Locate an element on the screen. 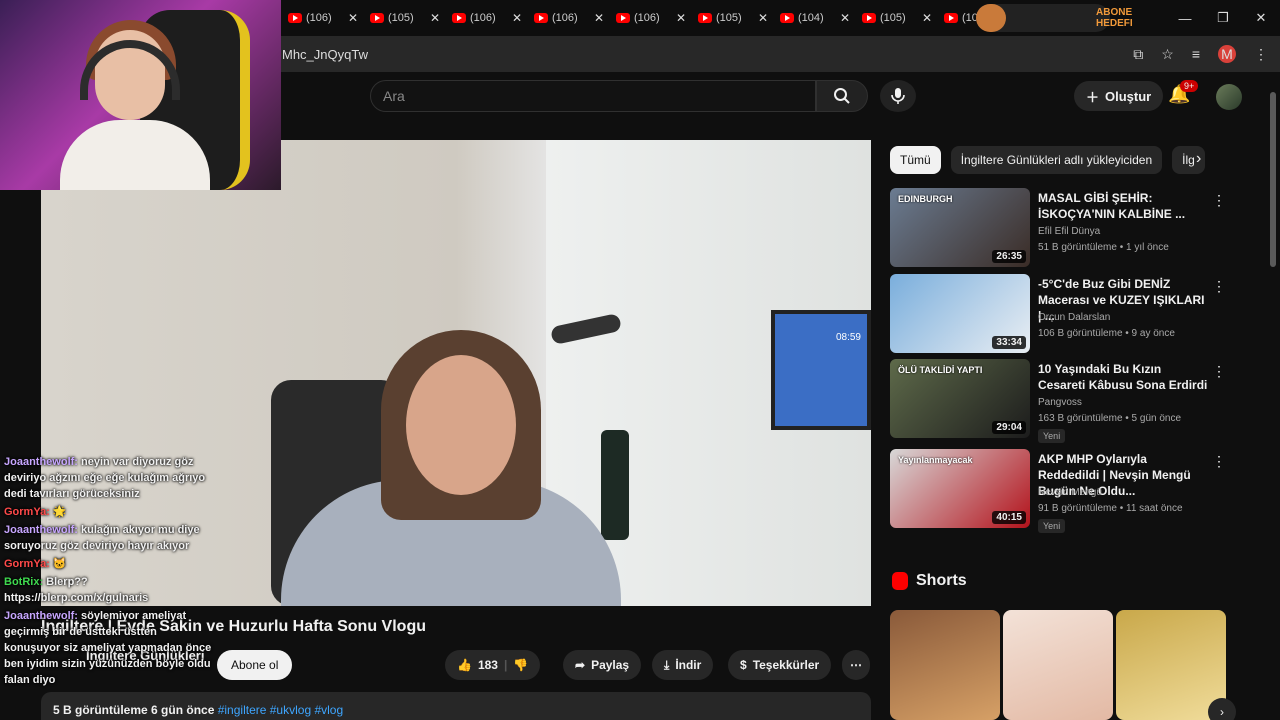 This screenshot has height=720, width=1280. browser-tab: (104) ✕ is located at coordinates (815, 18).